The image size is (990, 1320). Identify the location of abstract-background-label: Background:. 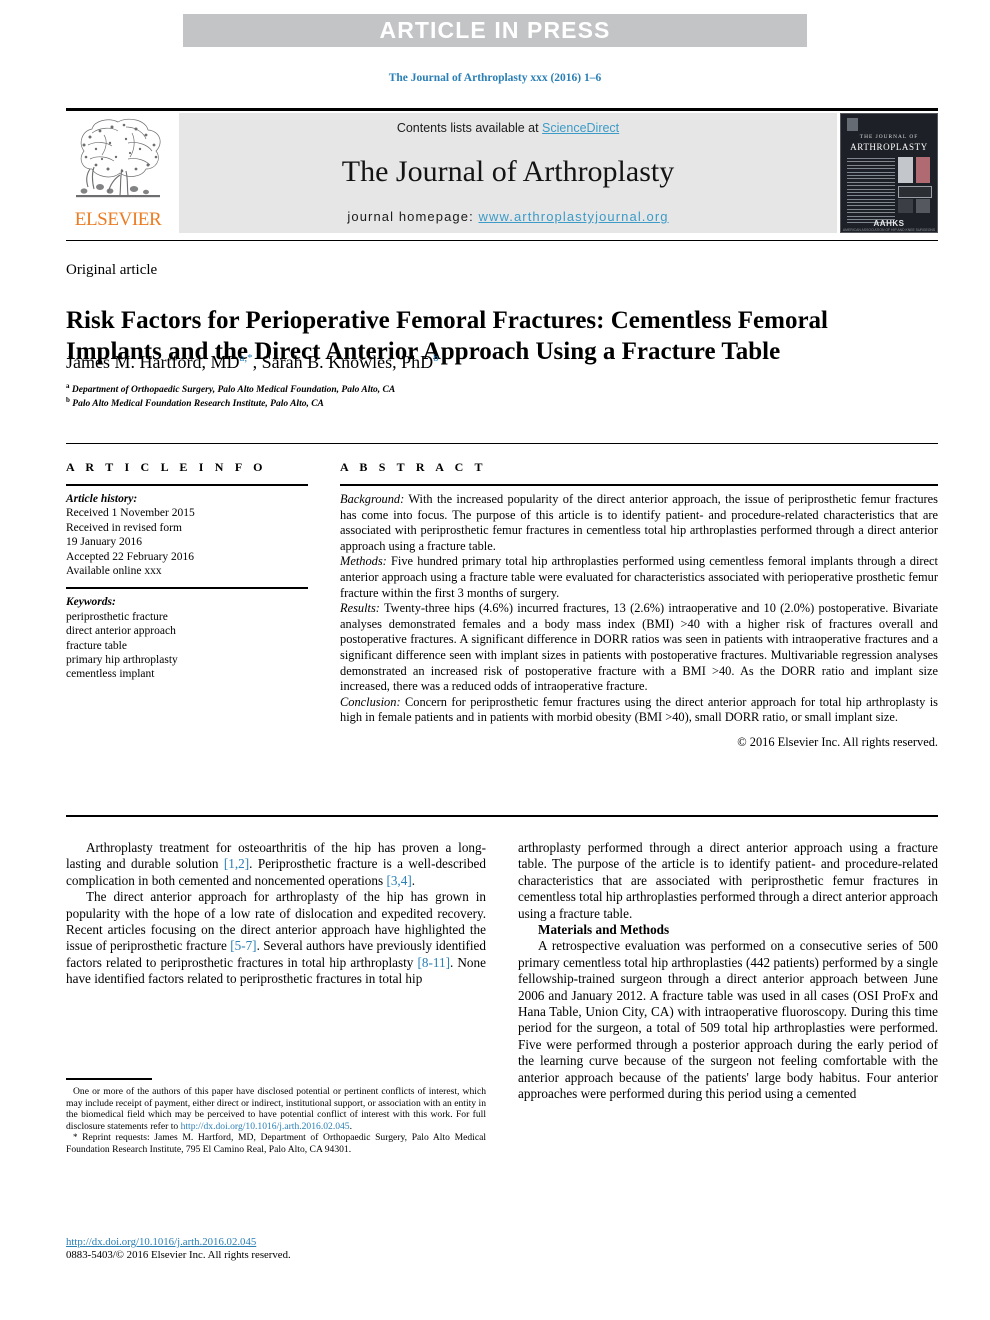
(372, 499).